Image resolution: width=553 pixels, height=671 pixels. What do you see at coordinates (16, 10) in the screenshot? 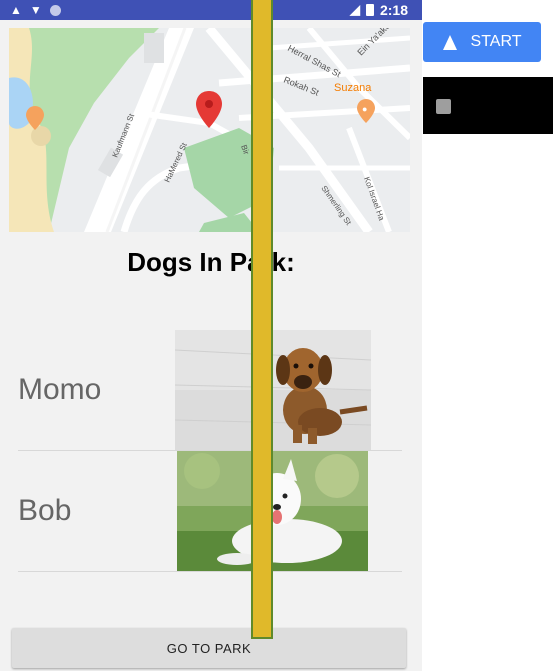
I see `notification-icon: ▲` at bounding box center [16, 10].